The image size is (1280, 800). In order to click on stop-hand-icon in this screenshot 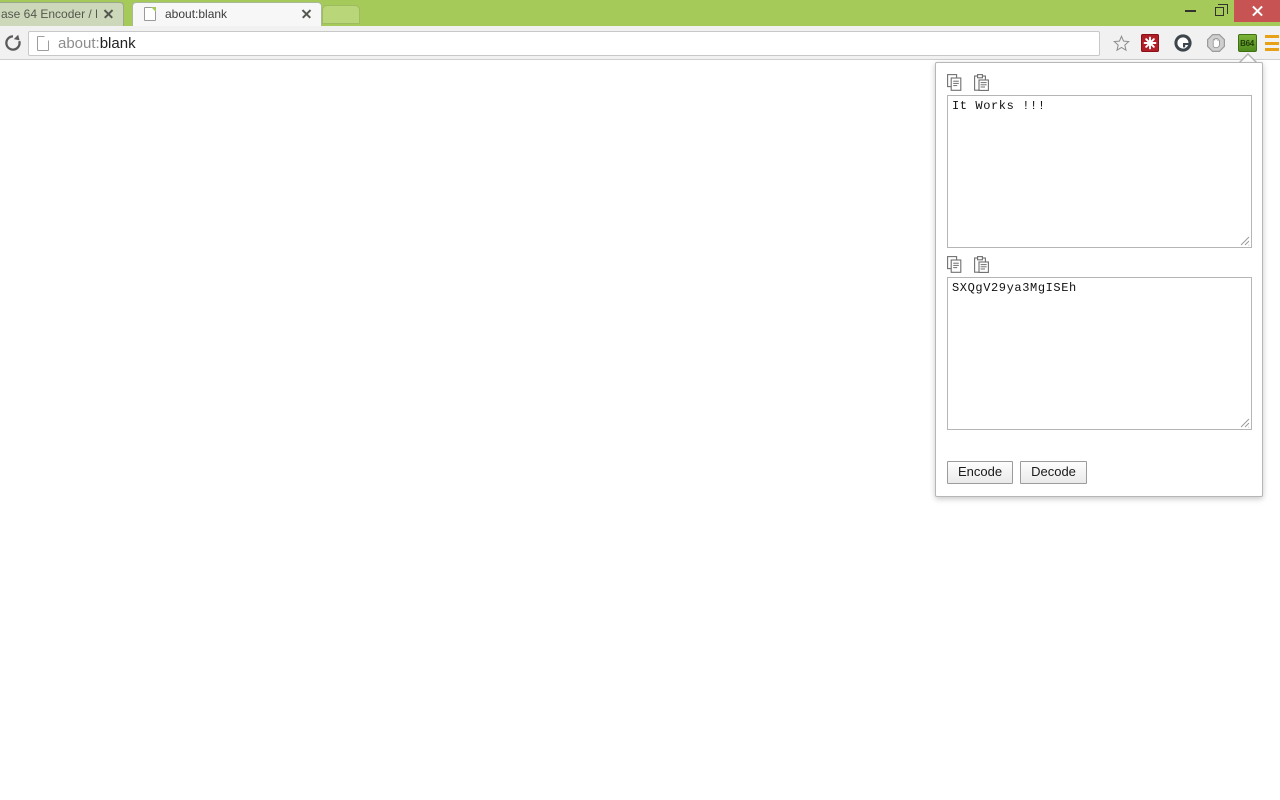, I will do `click(1216, 43)`.